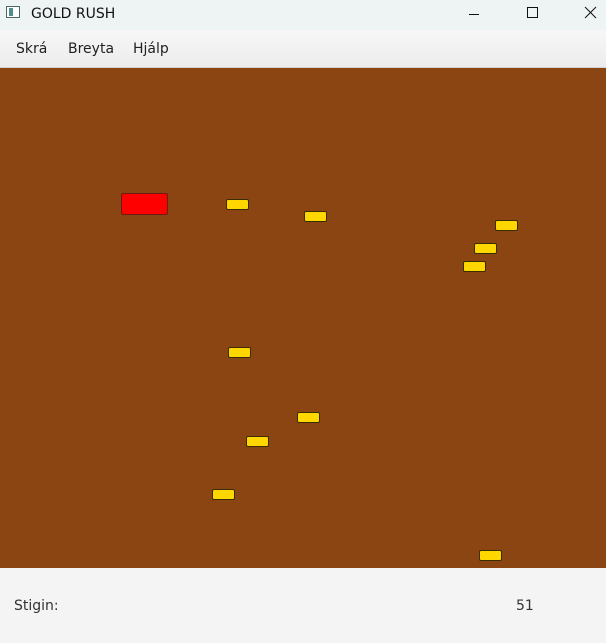 The image size is (606, 643). Describe the element at coordinates (590, 12) in the screenshot. I see `close-icon` at that location.